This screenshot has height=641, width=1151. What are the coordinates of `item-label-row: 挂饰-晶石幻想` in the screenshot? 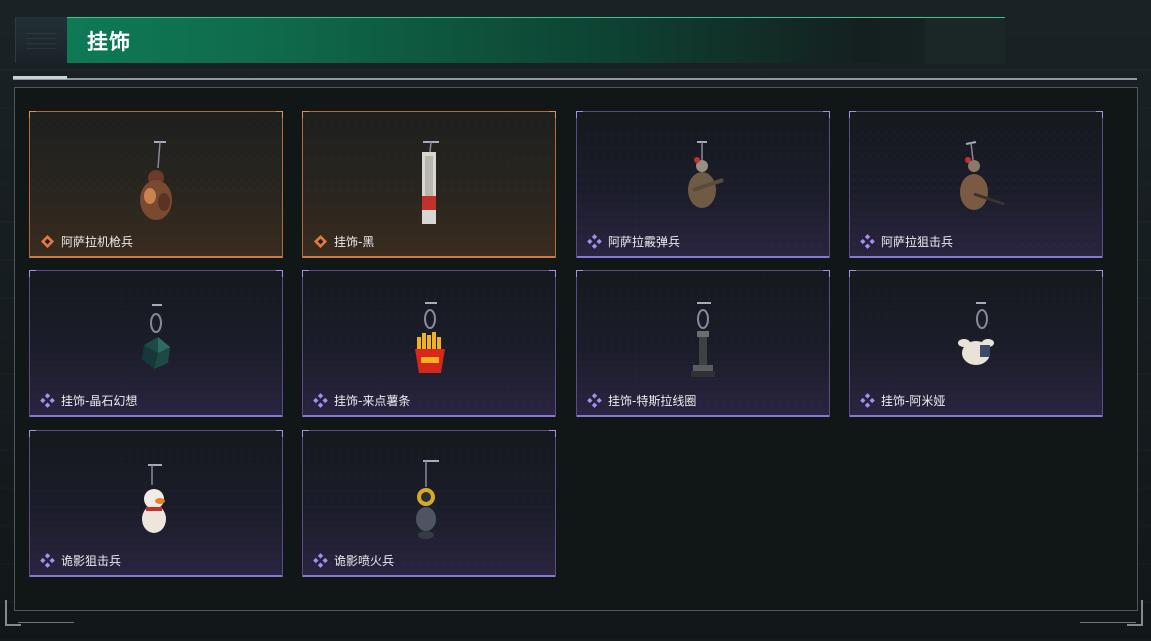 It's located at (88, 400).